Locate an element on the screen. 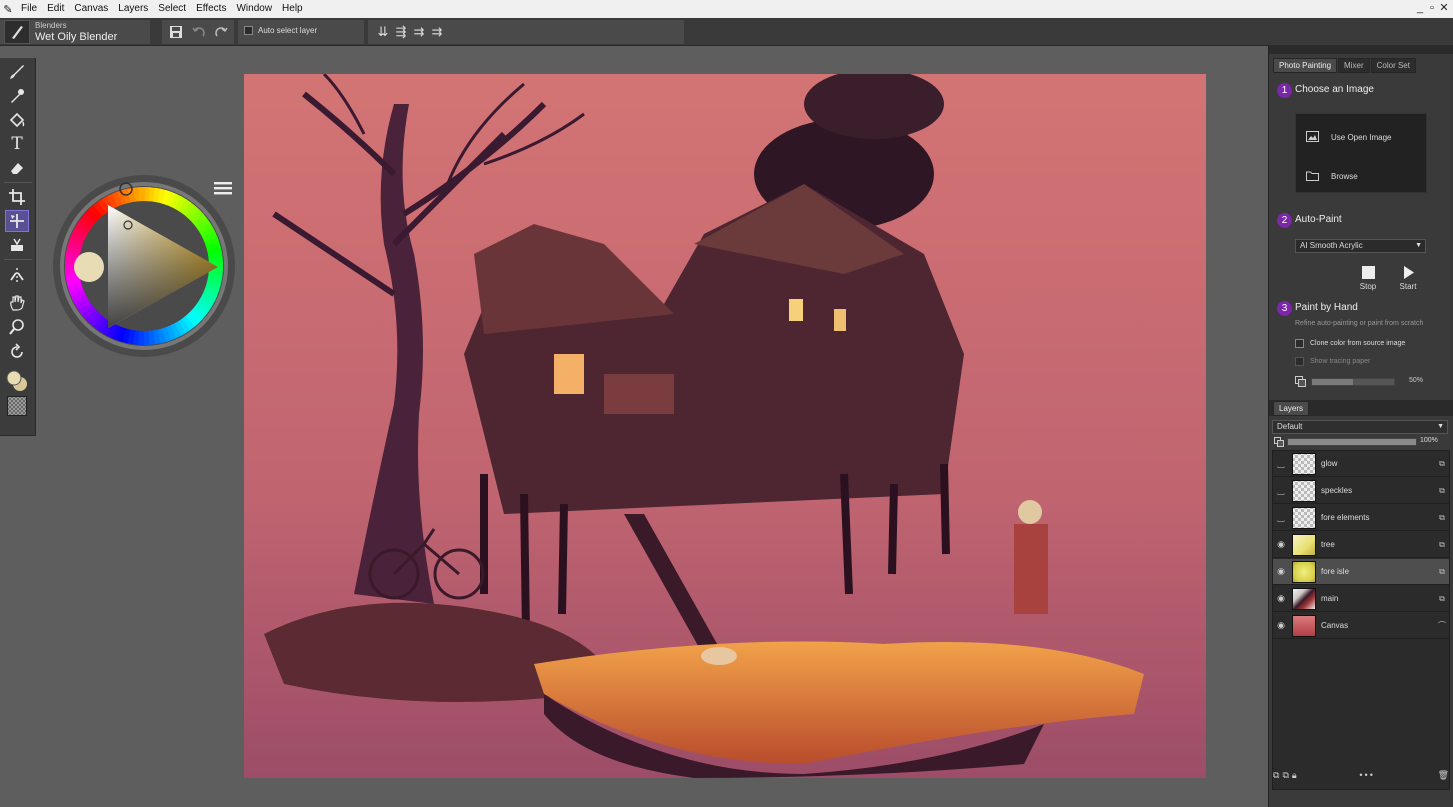  align-left-icon: ⇉ is located at coordinates (419, 32).